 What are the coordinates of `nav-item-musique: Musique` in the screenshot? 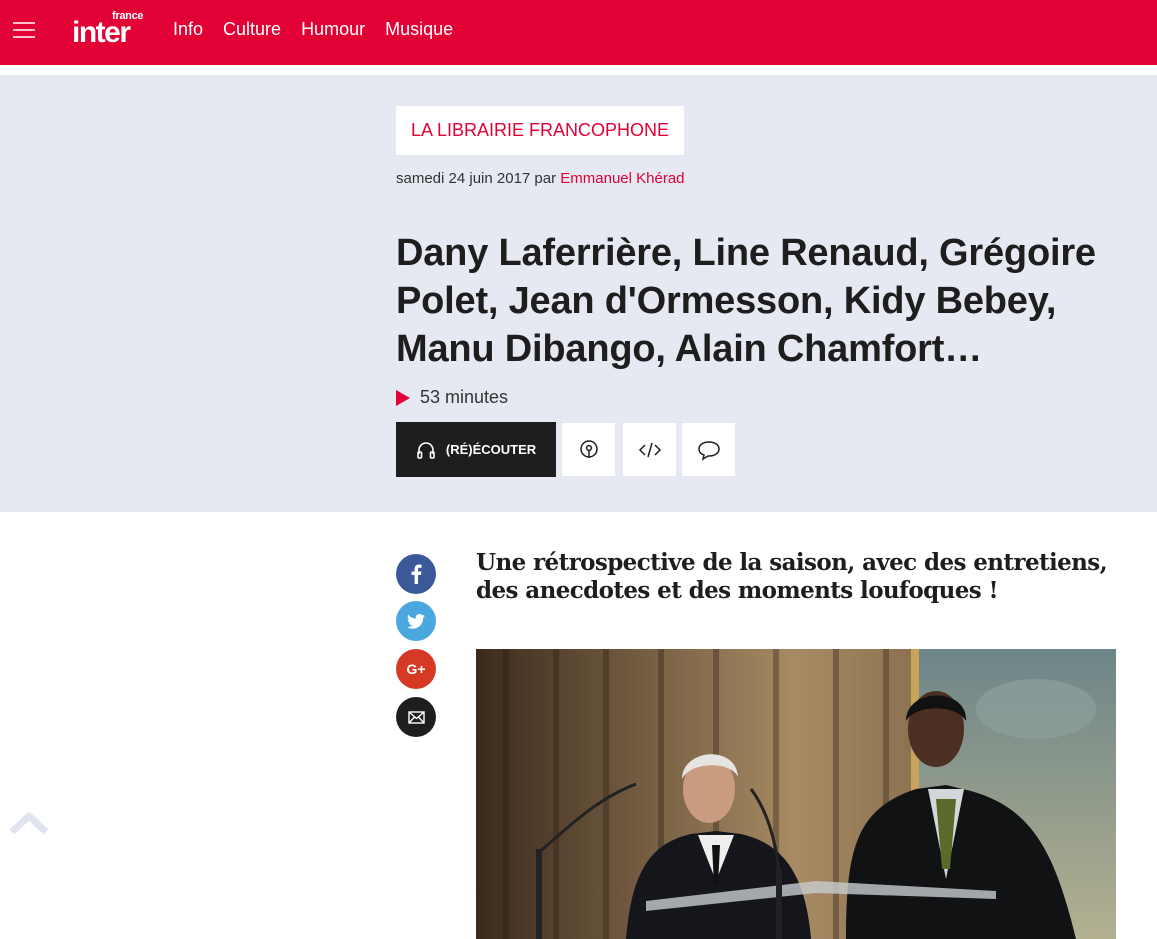 It's located at (419, 29).